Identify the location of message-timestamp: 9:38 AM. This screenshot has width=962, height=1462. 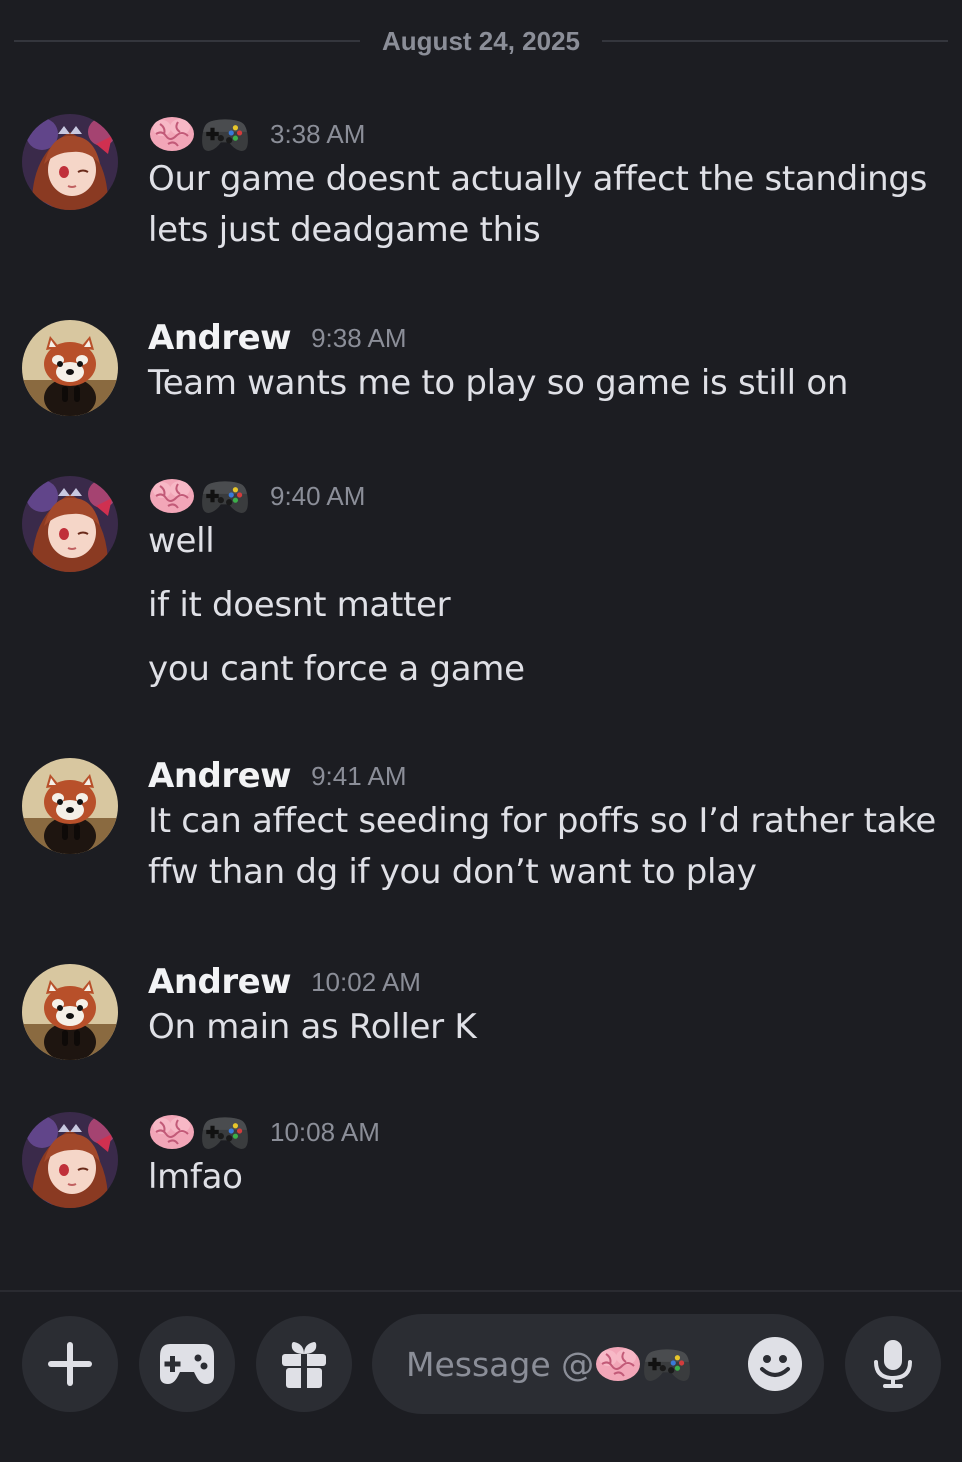
(359, 337).